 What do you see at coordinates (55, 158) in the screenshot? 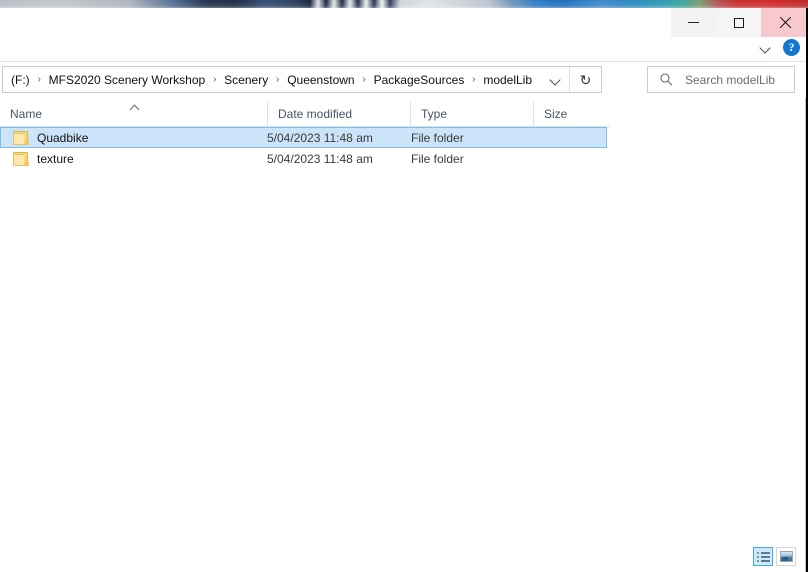
I see `file-name-text: texture` at bounding box center [55, 158].